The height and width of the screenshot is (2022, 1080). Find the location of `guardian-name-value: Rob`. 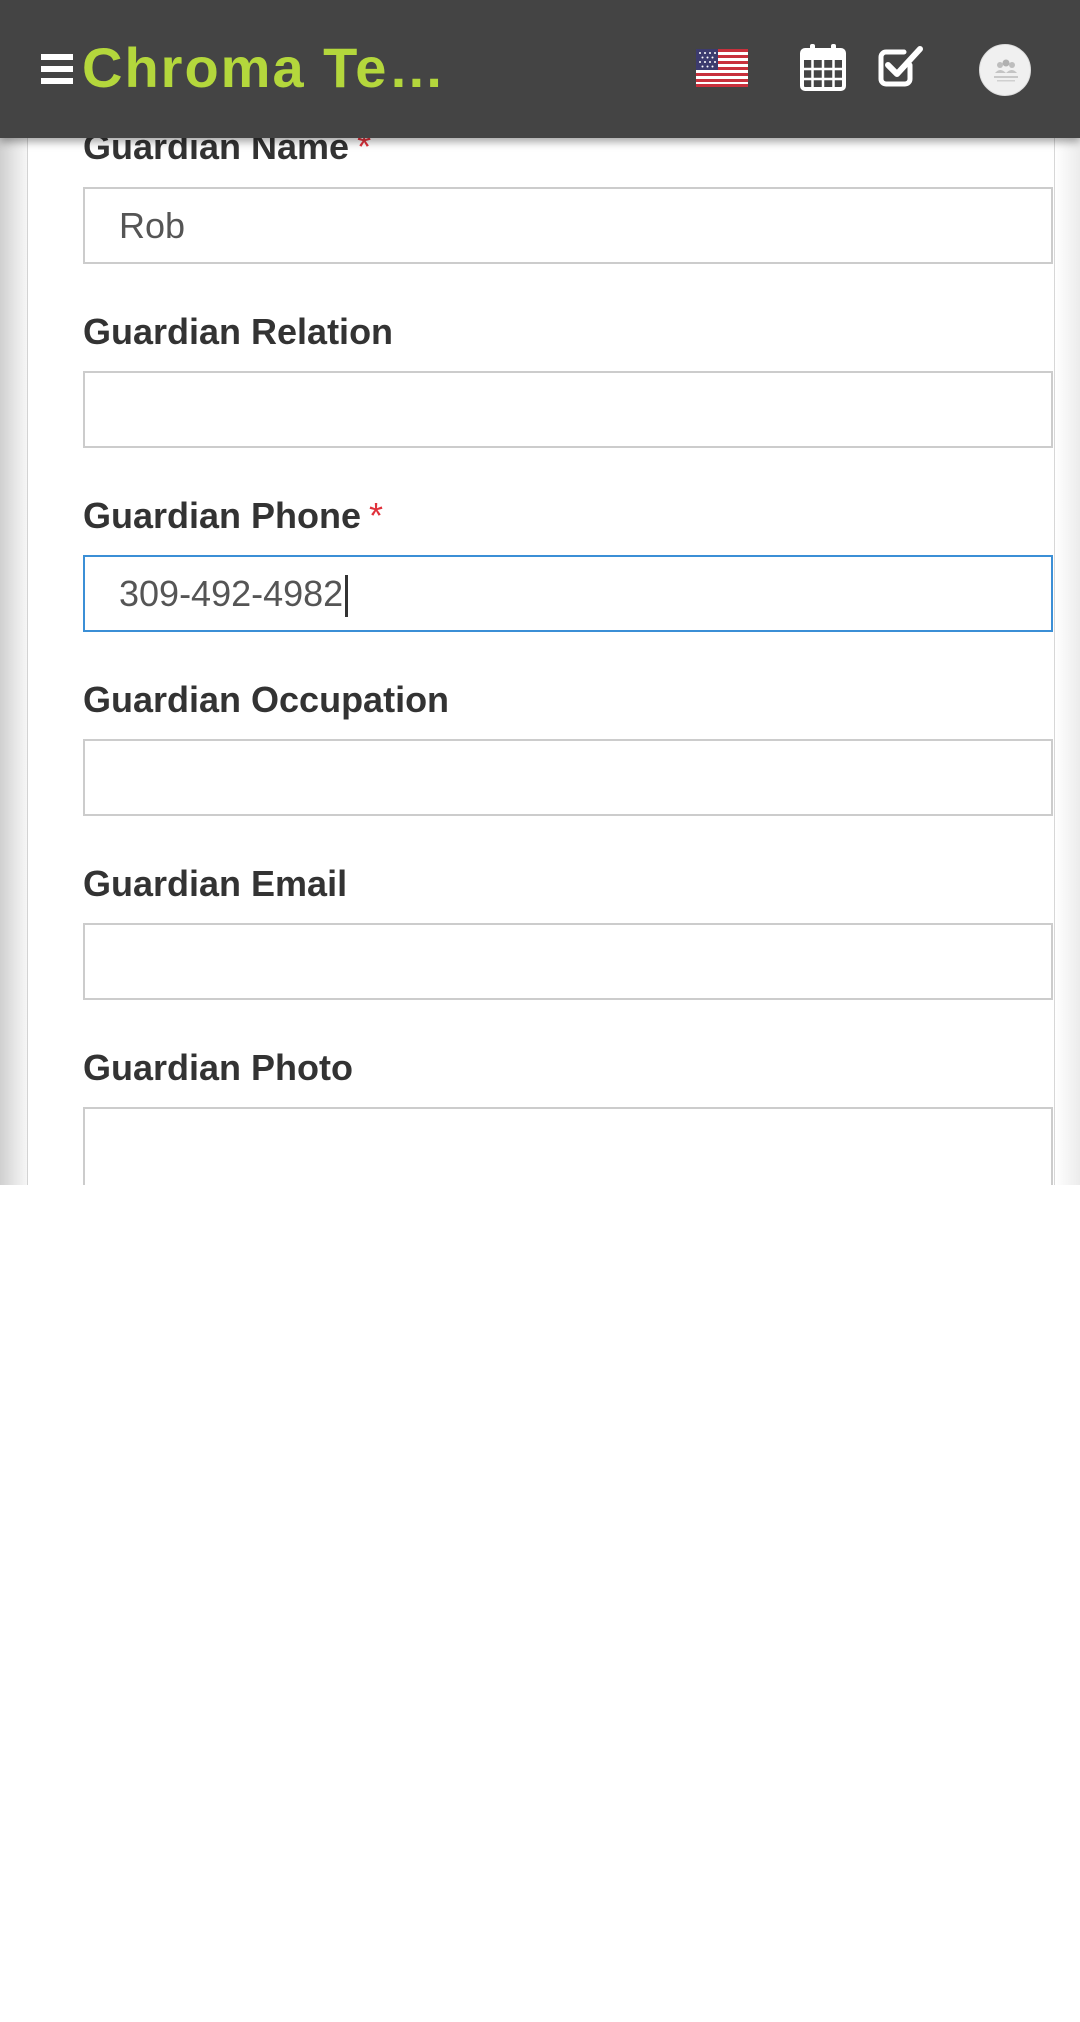

guardian-name-value: Rob is located at coordinates (152, 225).